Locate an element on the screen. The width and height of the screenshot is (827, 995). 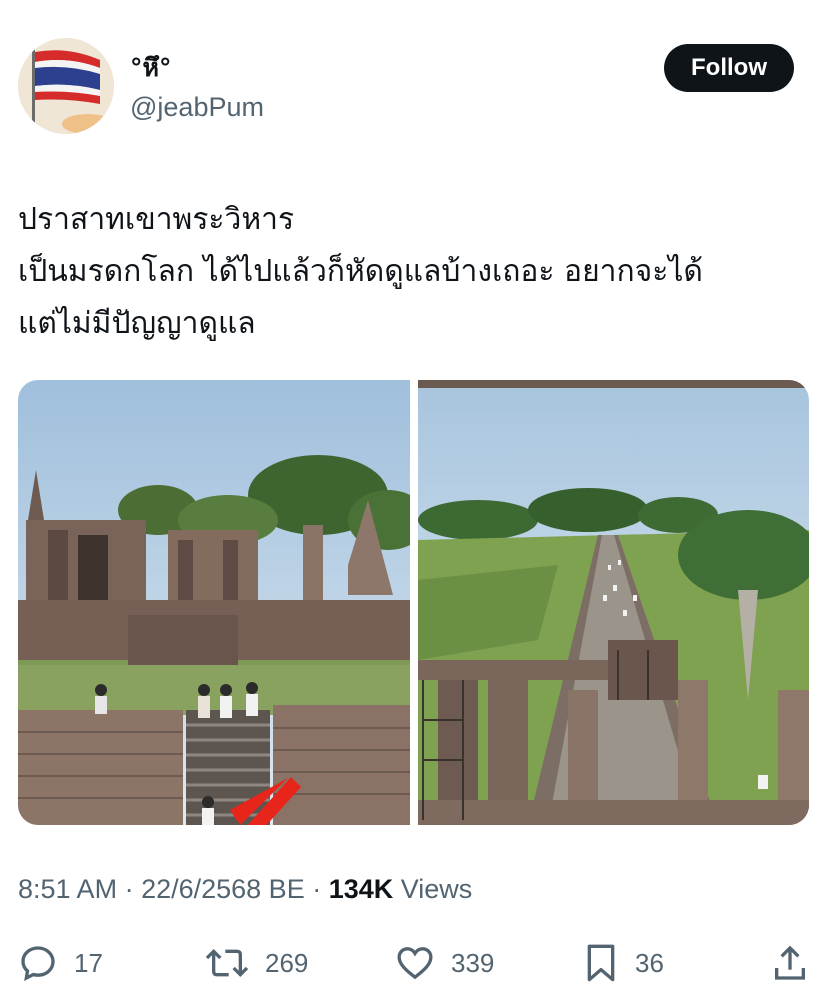
repost-icon is located at coordinates (227, 963).